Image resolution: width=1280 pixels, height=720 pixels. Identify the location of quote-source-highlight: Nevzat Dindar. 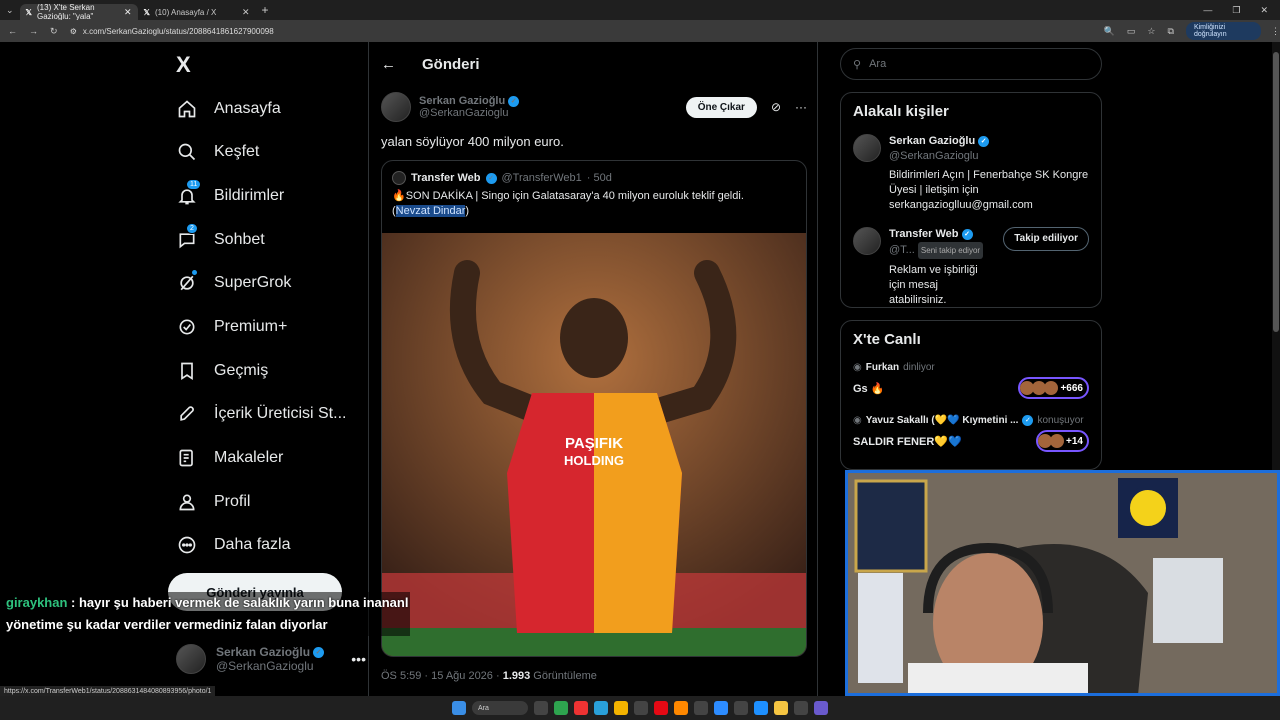
(430, 211).